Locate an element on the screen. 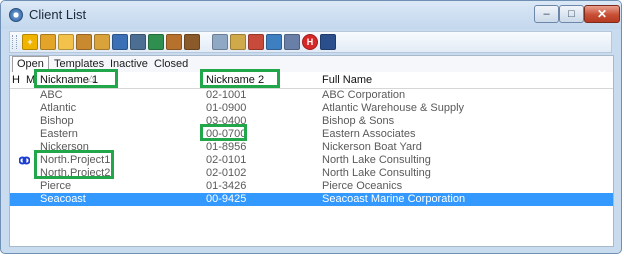 Image resolution: width=624 pixels, height=256 pixels. open-folder-icon is located at coordinates (48, 42).